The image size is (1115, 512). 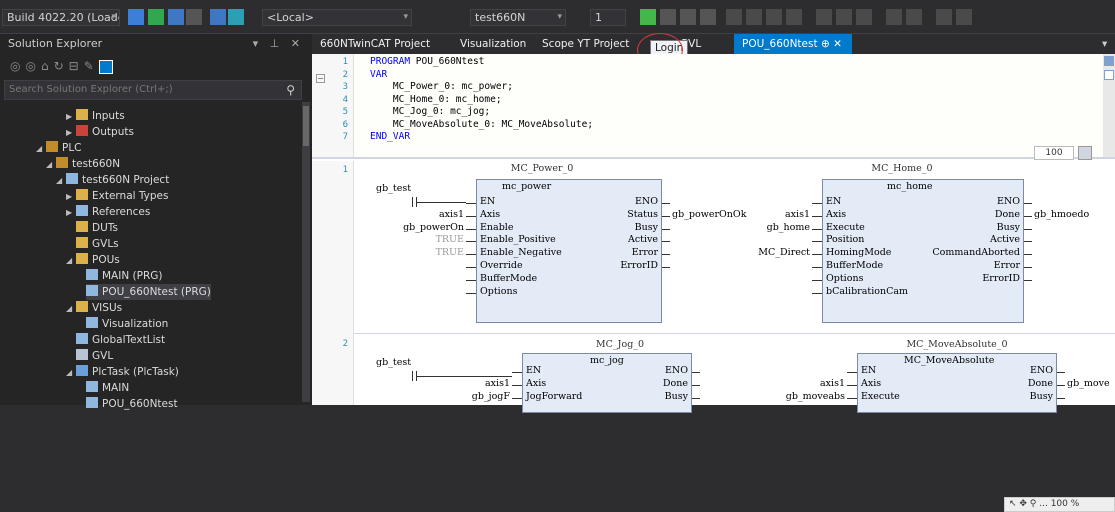 I want to click on tree-item-test660n: ◢ test660N, so click(x=83, y=164).